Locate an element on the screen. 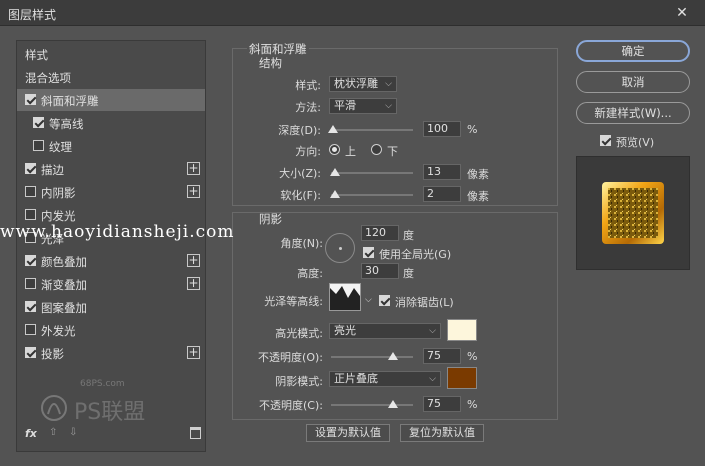 The height and width of the screenshot is (466, 705). gloss-contour-picker is located at coordinates (345, 297).